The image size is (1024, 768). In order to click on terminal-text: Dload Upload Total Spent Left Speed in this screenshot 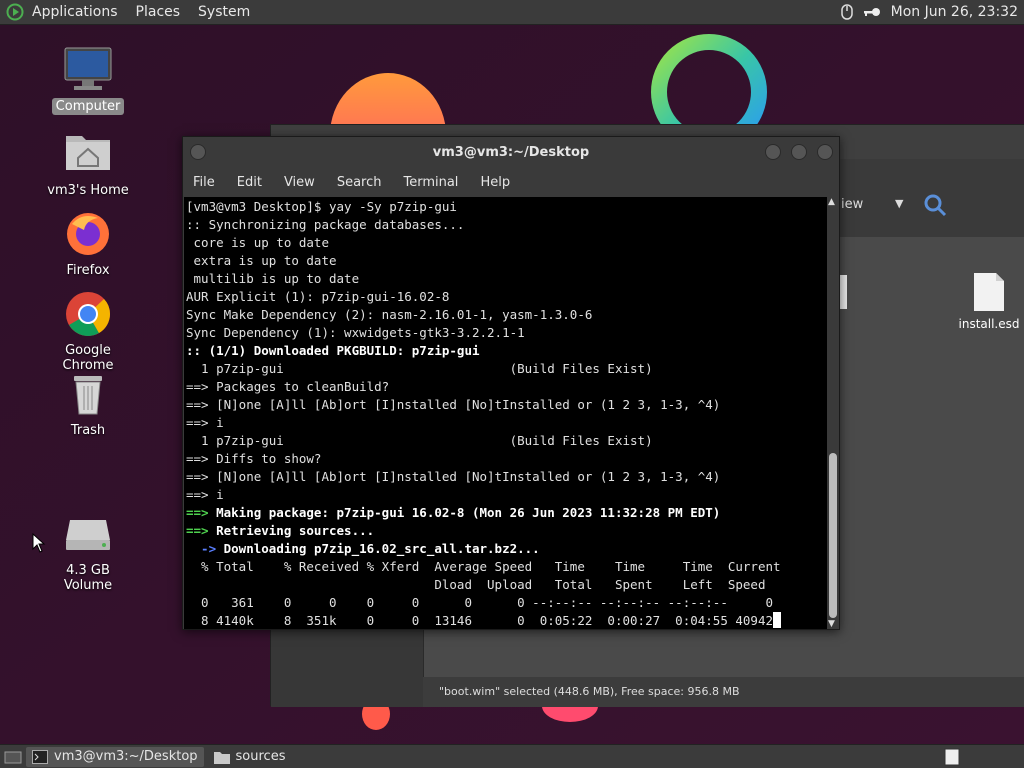, I will do `click(476, 584)`.